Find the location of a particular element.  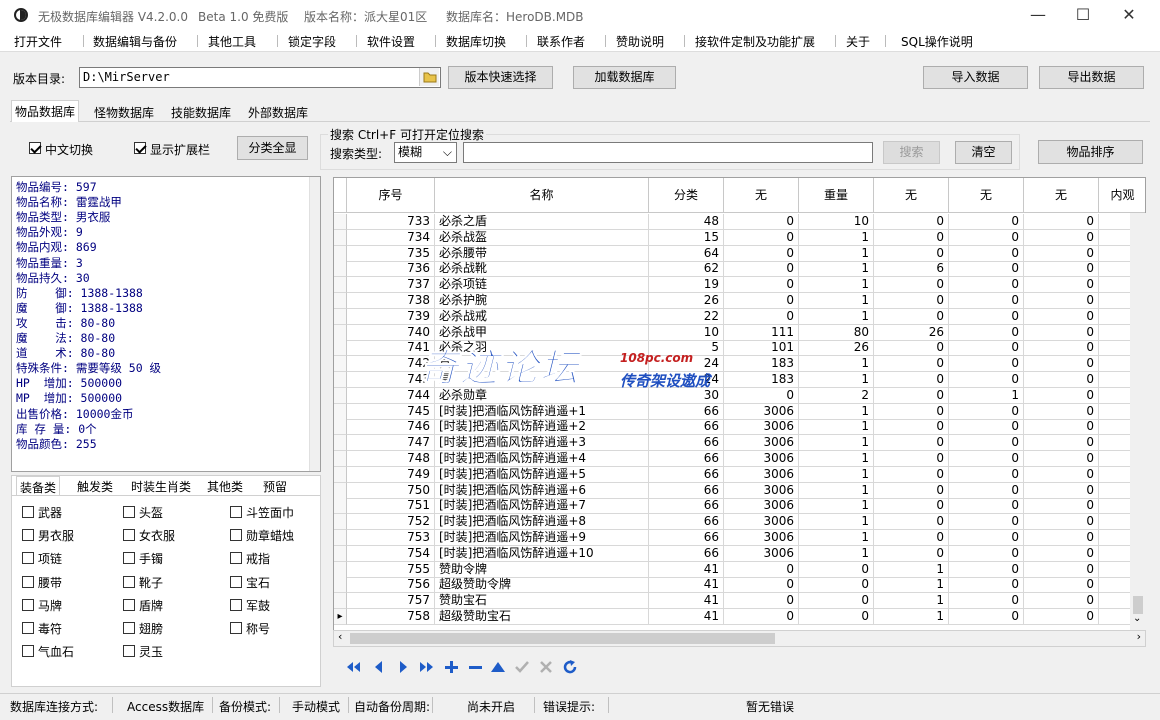

grid-cell: 15 is located at coordinates (686, 237).